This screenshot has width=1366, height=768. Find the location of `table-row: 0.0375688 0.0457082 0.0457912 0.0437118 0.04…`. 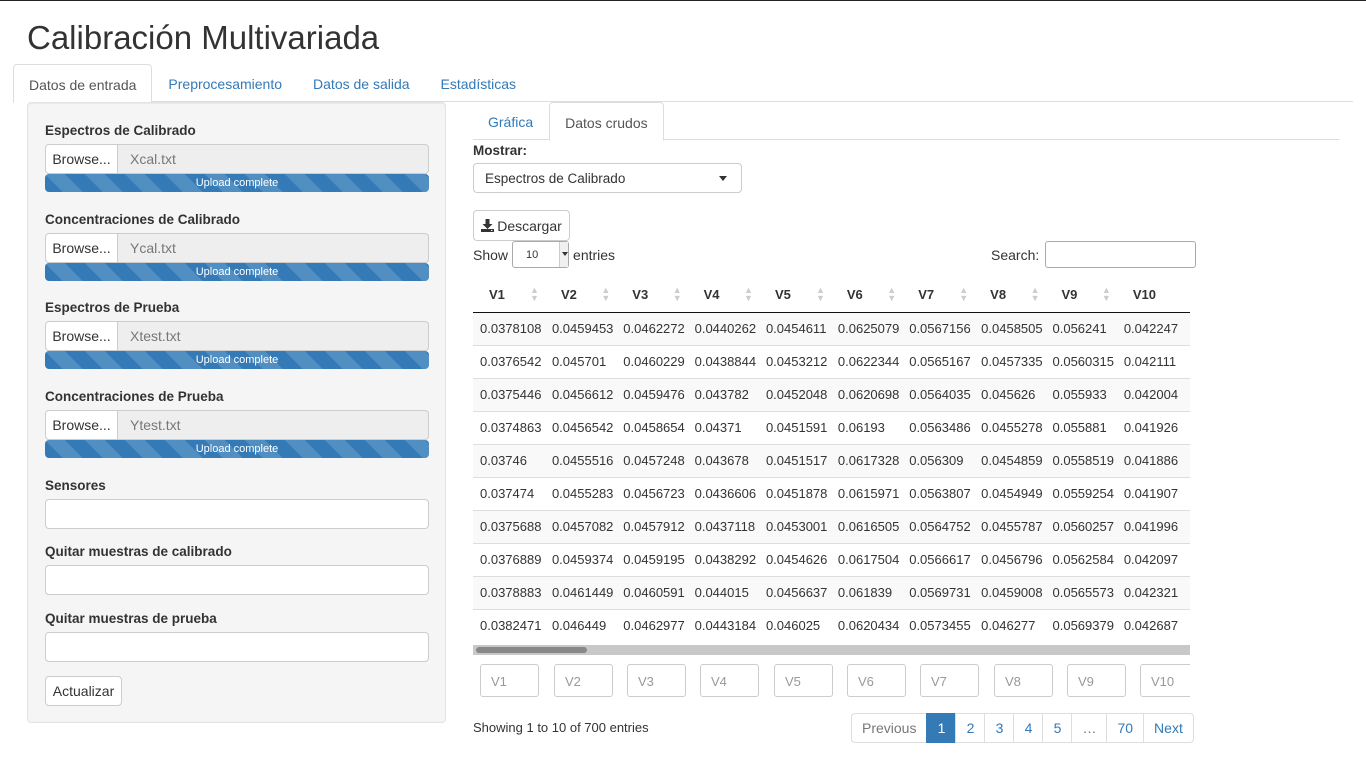

table-row: 0.0375688 0.0457082 0.0457912 0.0437118 0.04… is located at coordinates (831, 526).